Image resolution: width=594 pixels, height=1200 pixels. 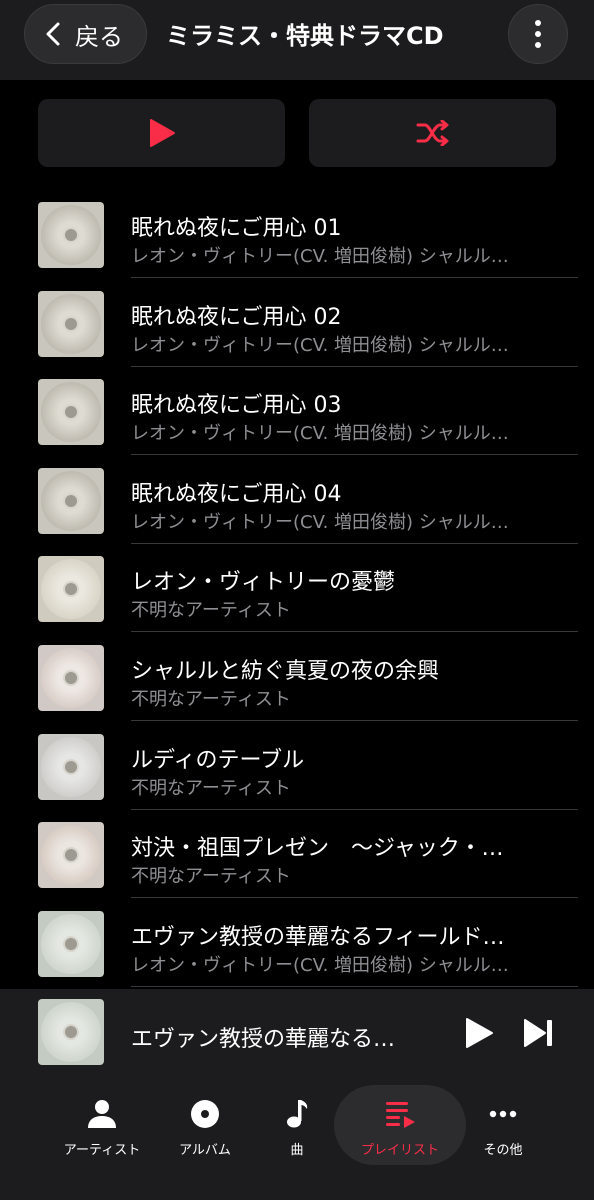 I want to click on track-title: ルディのテーブル, so click(x=218, y=760).